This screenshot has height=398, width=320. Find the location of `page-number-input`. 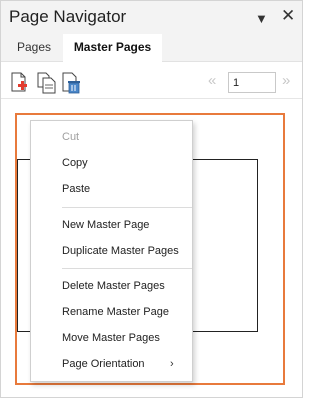

page-number-input is located at coordinates (252, 82).